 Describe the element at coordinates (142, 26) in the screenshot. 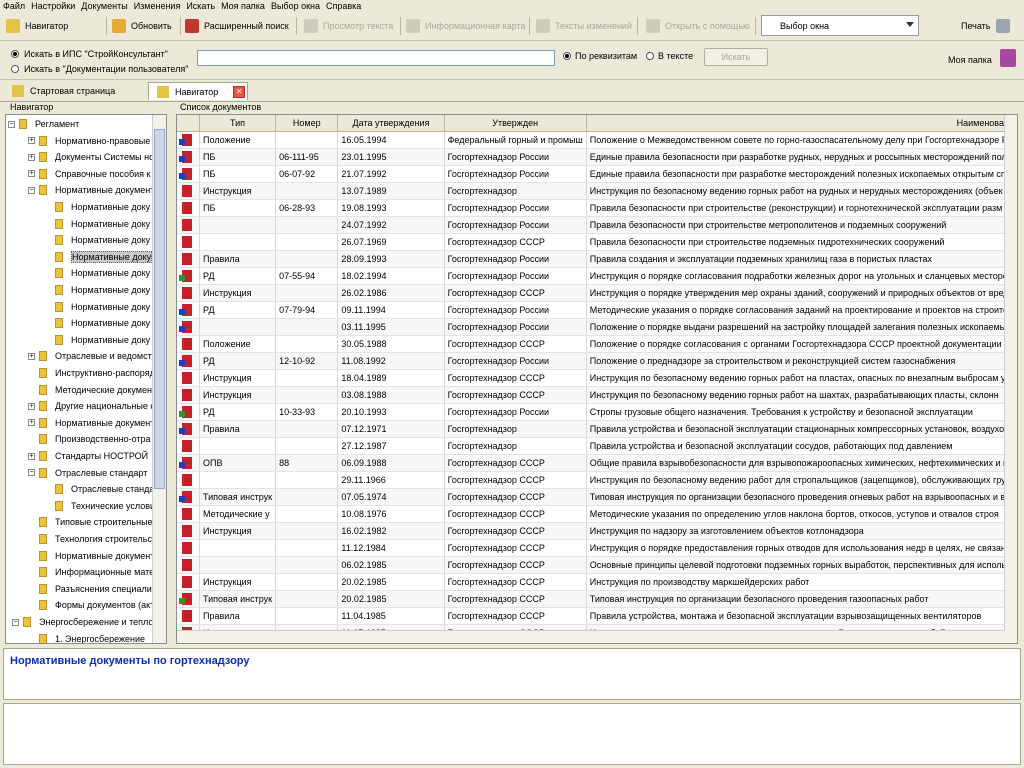

I see `refresh-button: Обновить` at that location.